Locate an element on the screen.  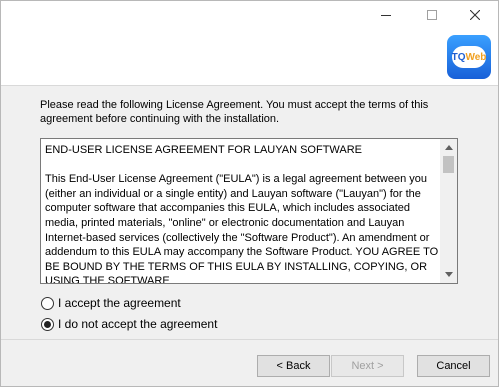
next-button: Next > is located at coordinates (367, 366).